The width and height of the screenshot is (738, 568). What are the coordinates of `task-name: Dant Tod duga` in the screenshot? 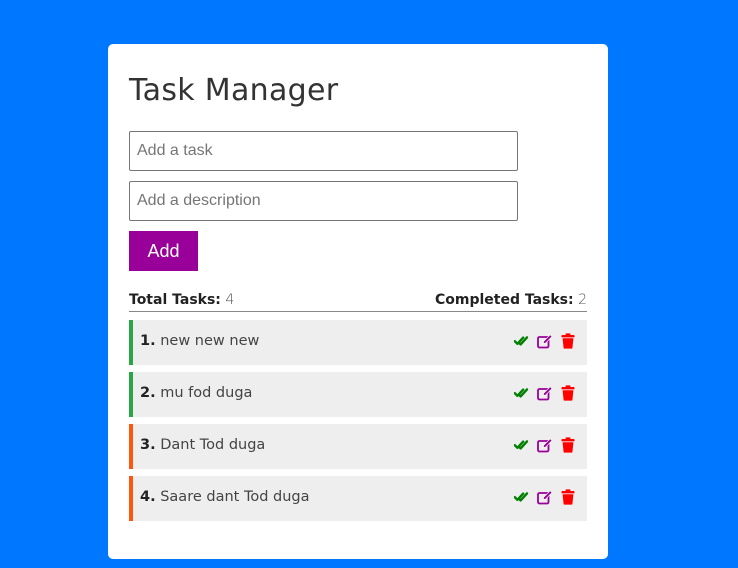 It's located at (213, 445).